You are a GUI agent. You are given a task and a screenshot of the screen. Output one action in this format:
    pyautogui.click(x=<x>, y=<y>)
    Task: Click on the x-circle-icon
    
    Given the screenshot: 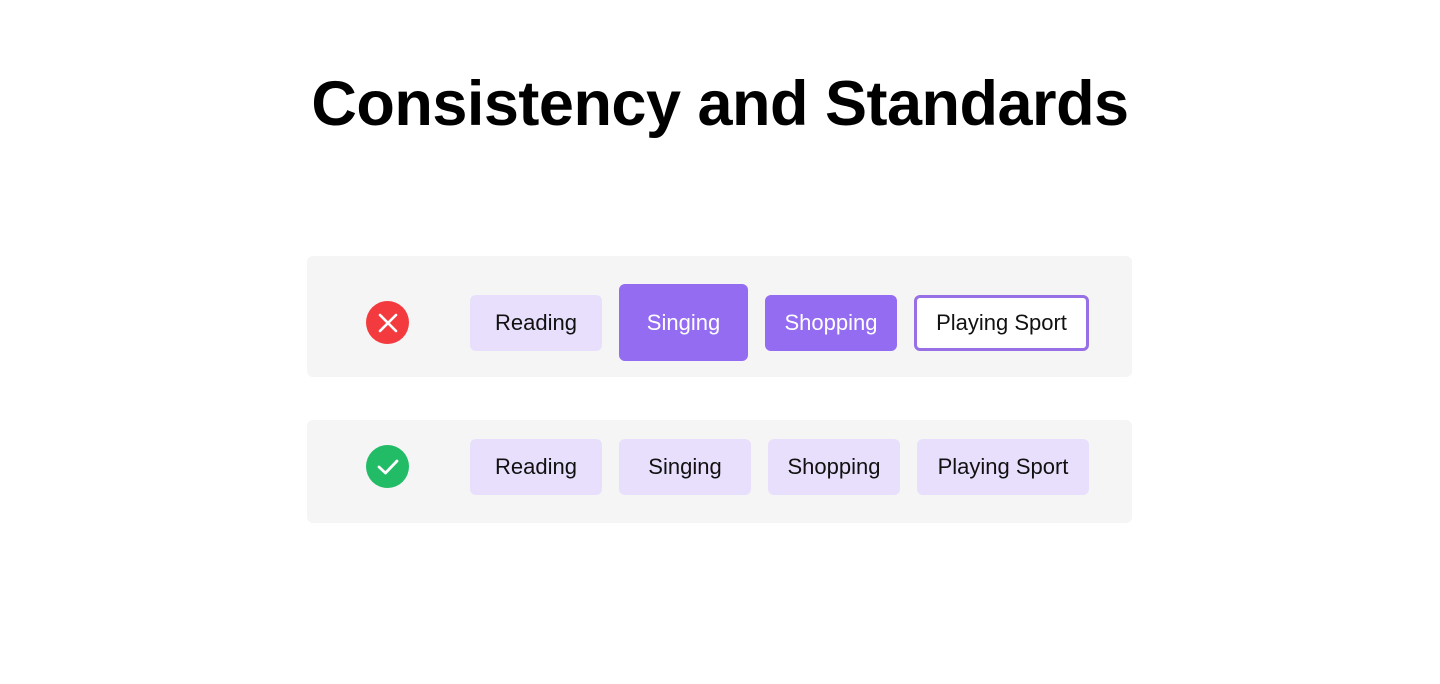 What is the action you would take?
    pyautogui.click(x=387, y=322)
    